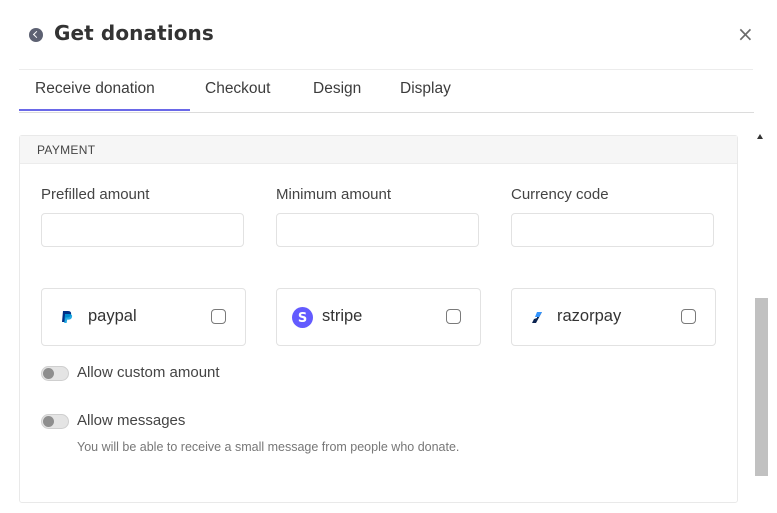 The height and width of the screenshot is (513, 777). What do you see at coordinates (67, 317) in the screenshot?
I see `paypal-icon` at bounding box center [67, 317].